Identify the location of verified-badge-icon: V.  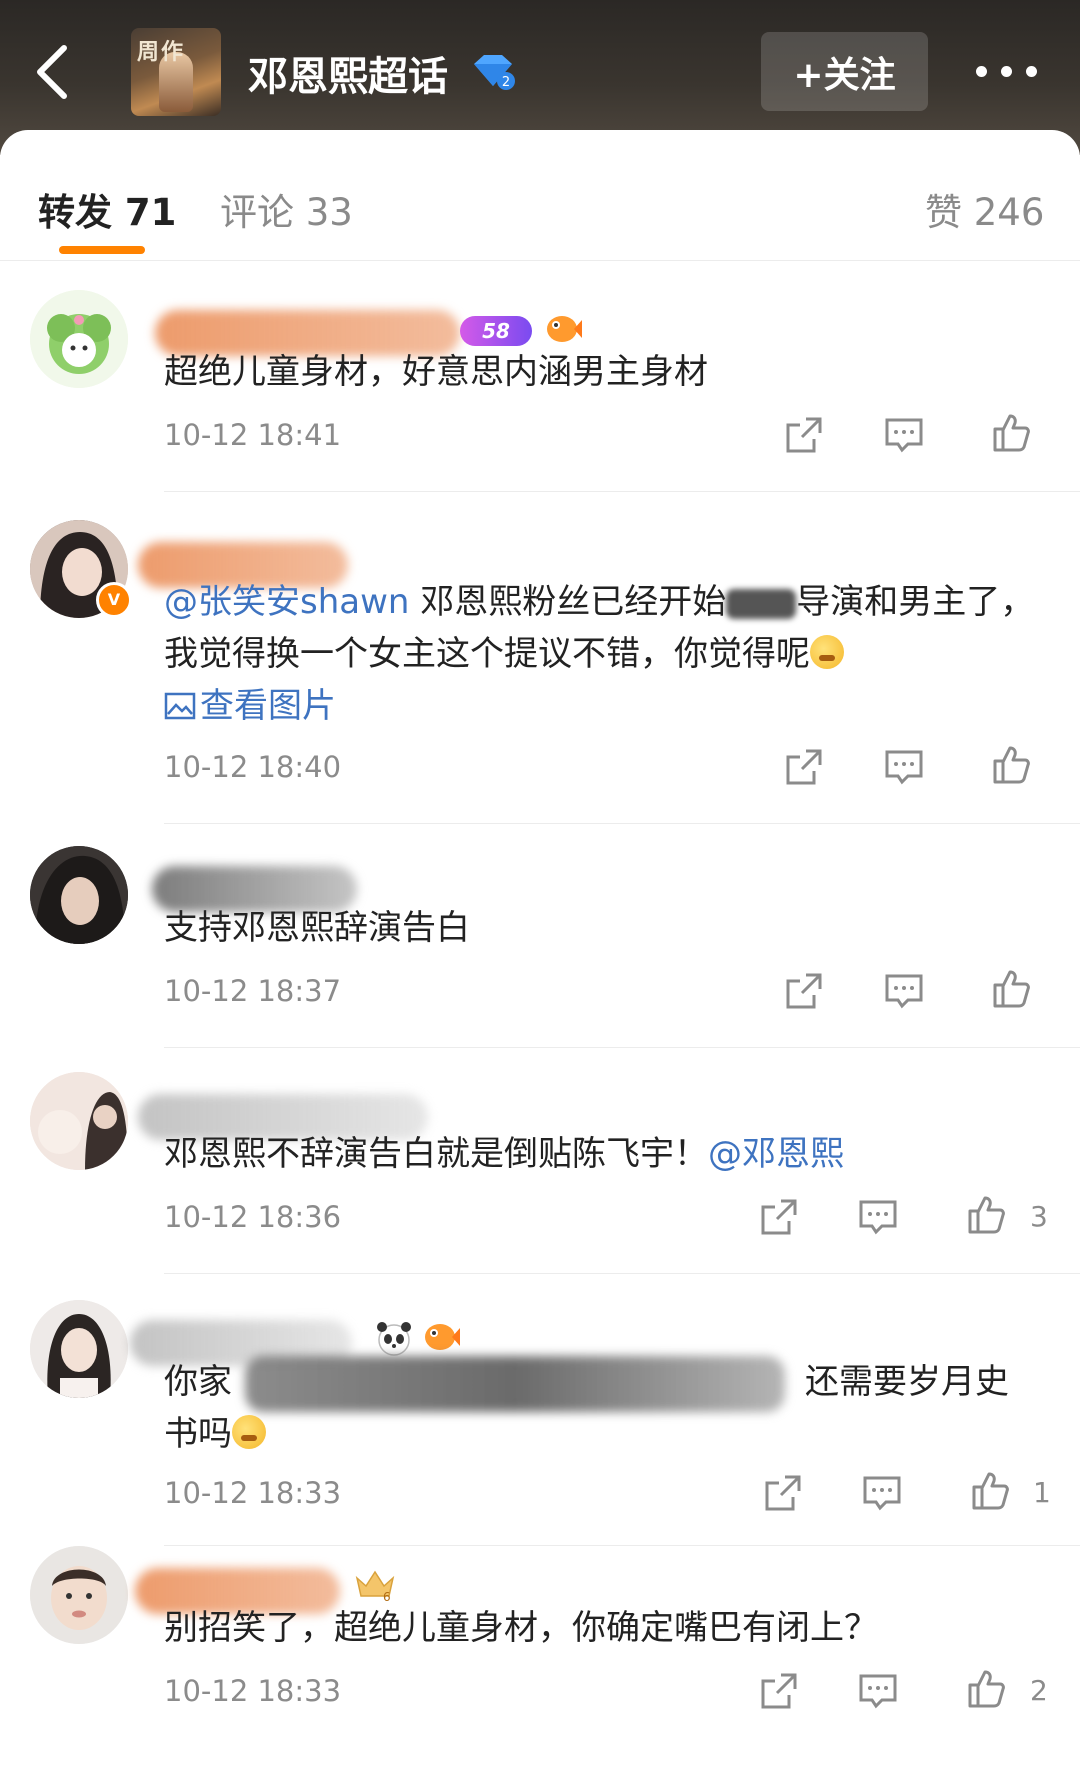
(114, 600).